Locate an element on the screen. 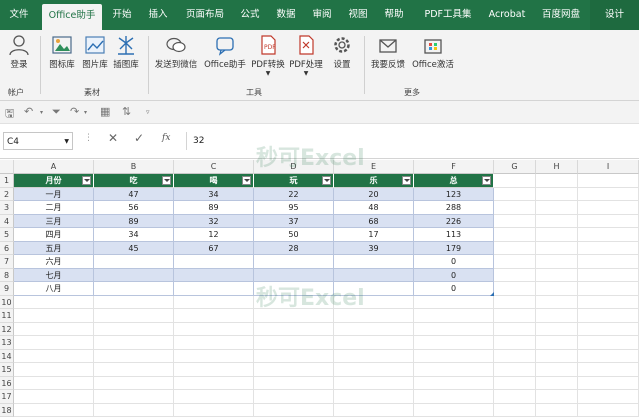  tab-pdf-tools: PDF工具集 is located at coordinates (448, 15).